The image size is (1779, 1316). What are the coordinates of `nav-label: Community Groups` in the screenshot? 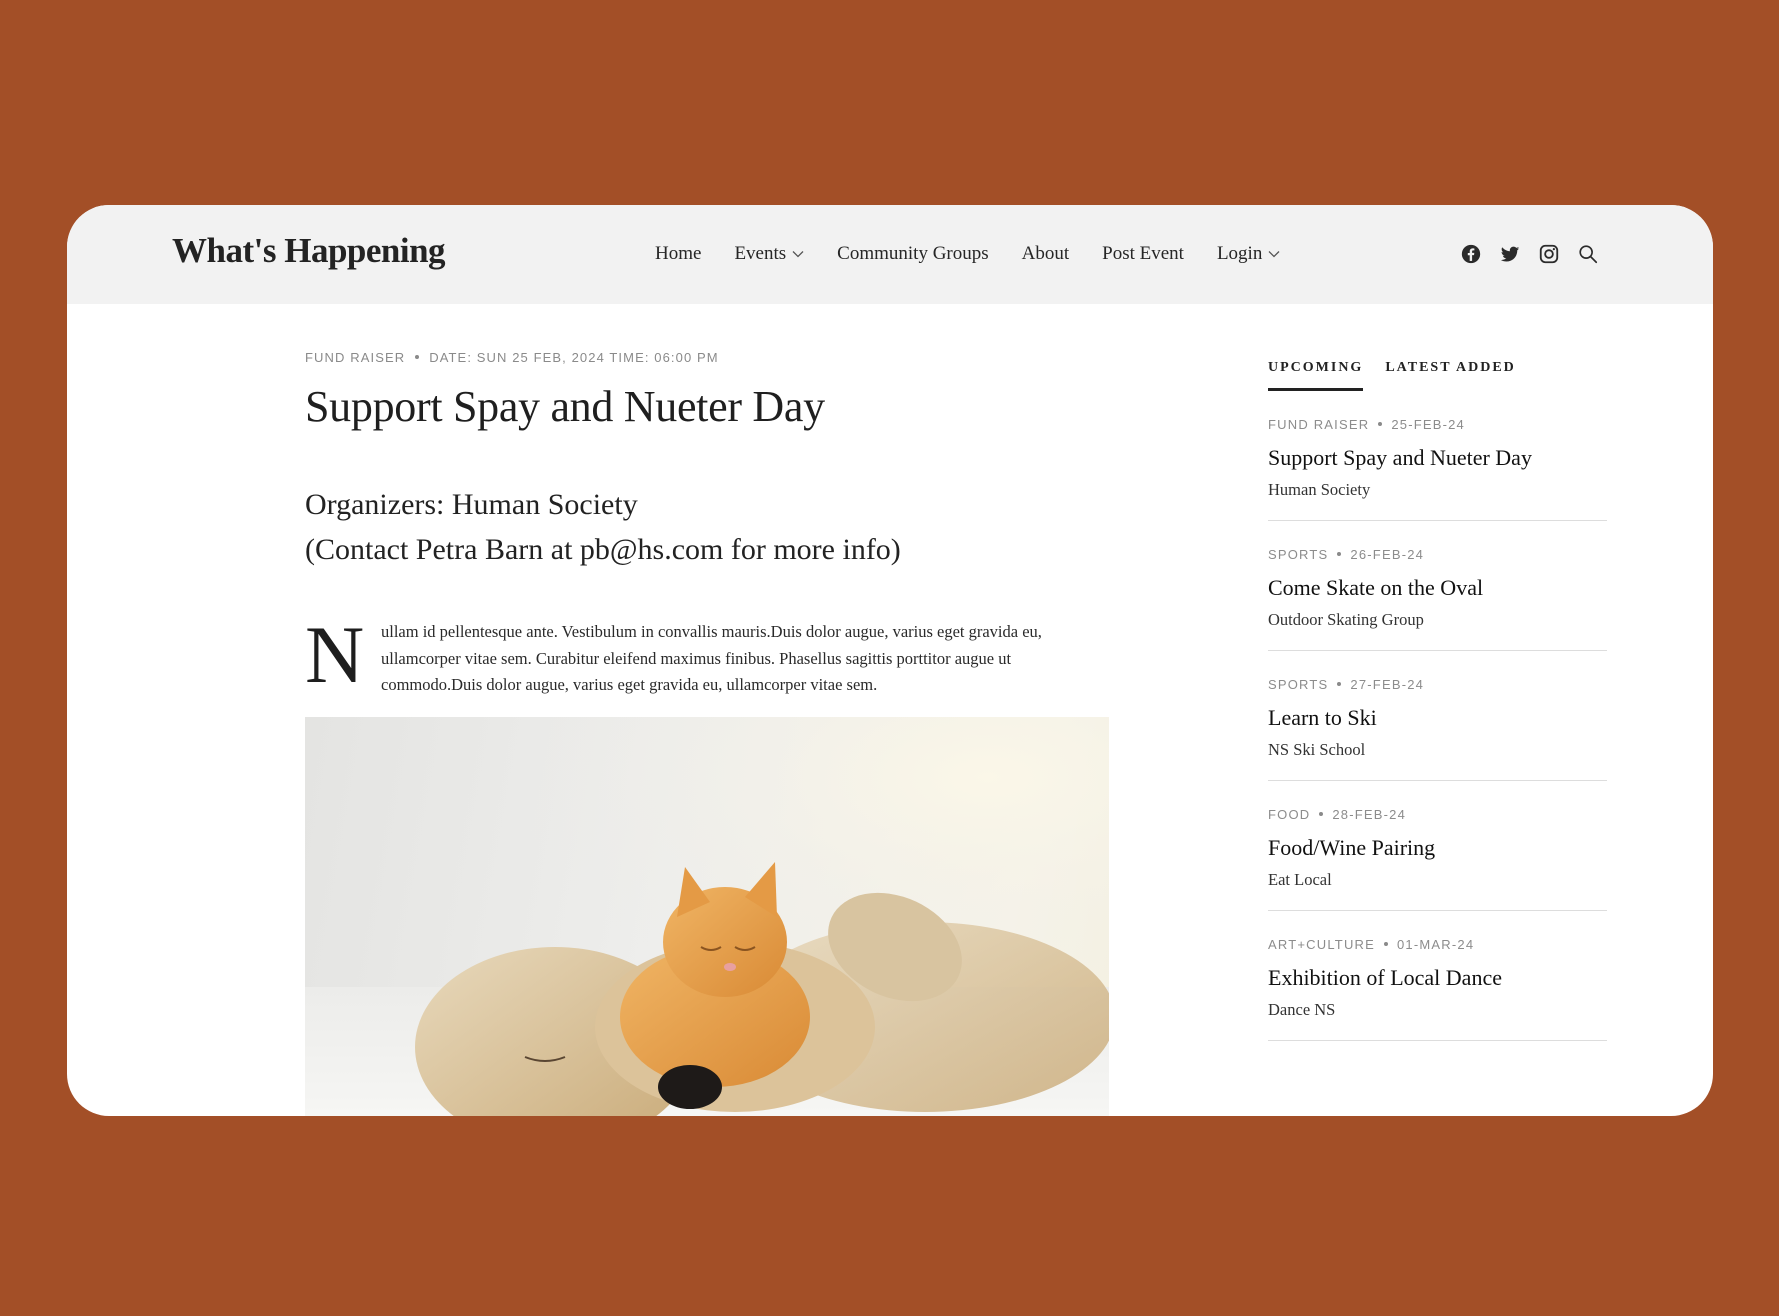 It's located at (913, 253).